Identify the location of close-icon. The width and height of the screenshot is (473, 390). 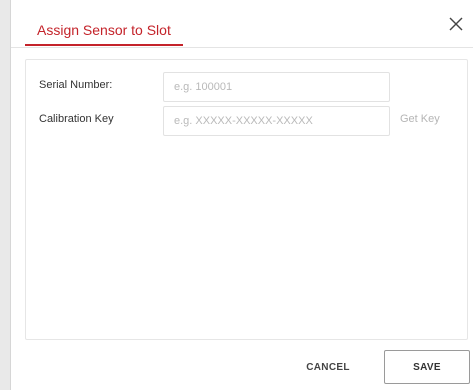
(456, 24).